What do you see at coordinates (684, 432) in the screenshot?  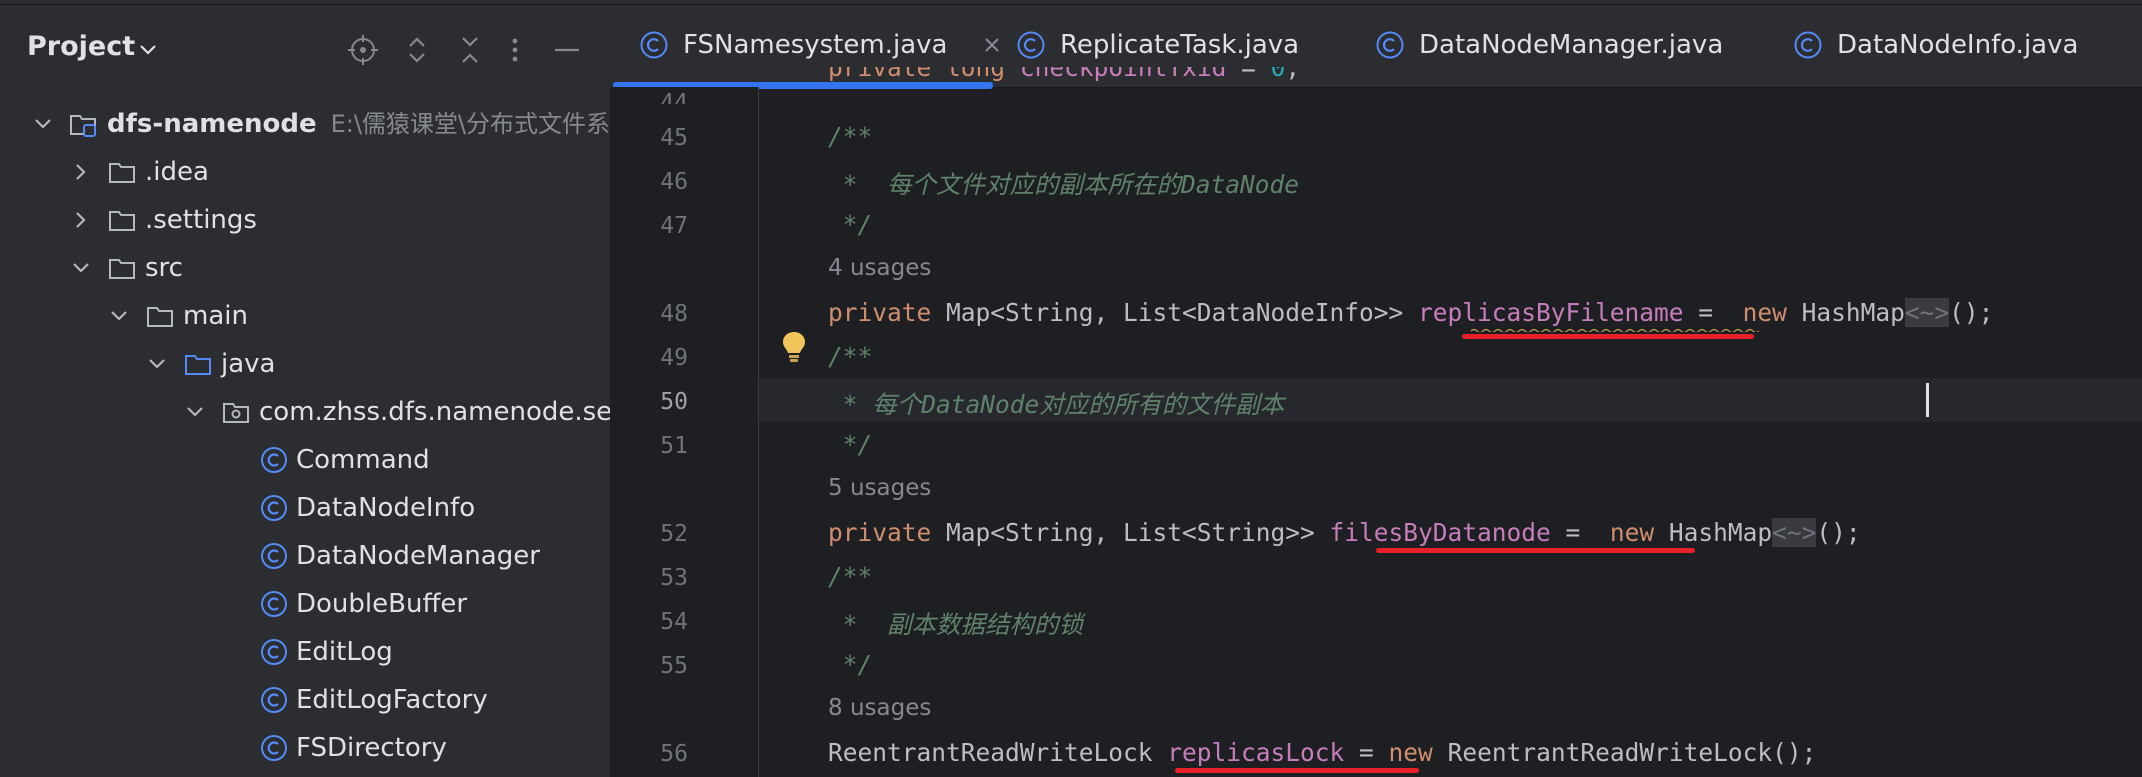 I see `line-number-gutter: 44 45 46 47 48 49 50 51 52 53 54 55 56` at bounding box center [684, 432].